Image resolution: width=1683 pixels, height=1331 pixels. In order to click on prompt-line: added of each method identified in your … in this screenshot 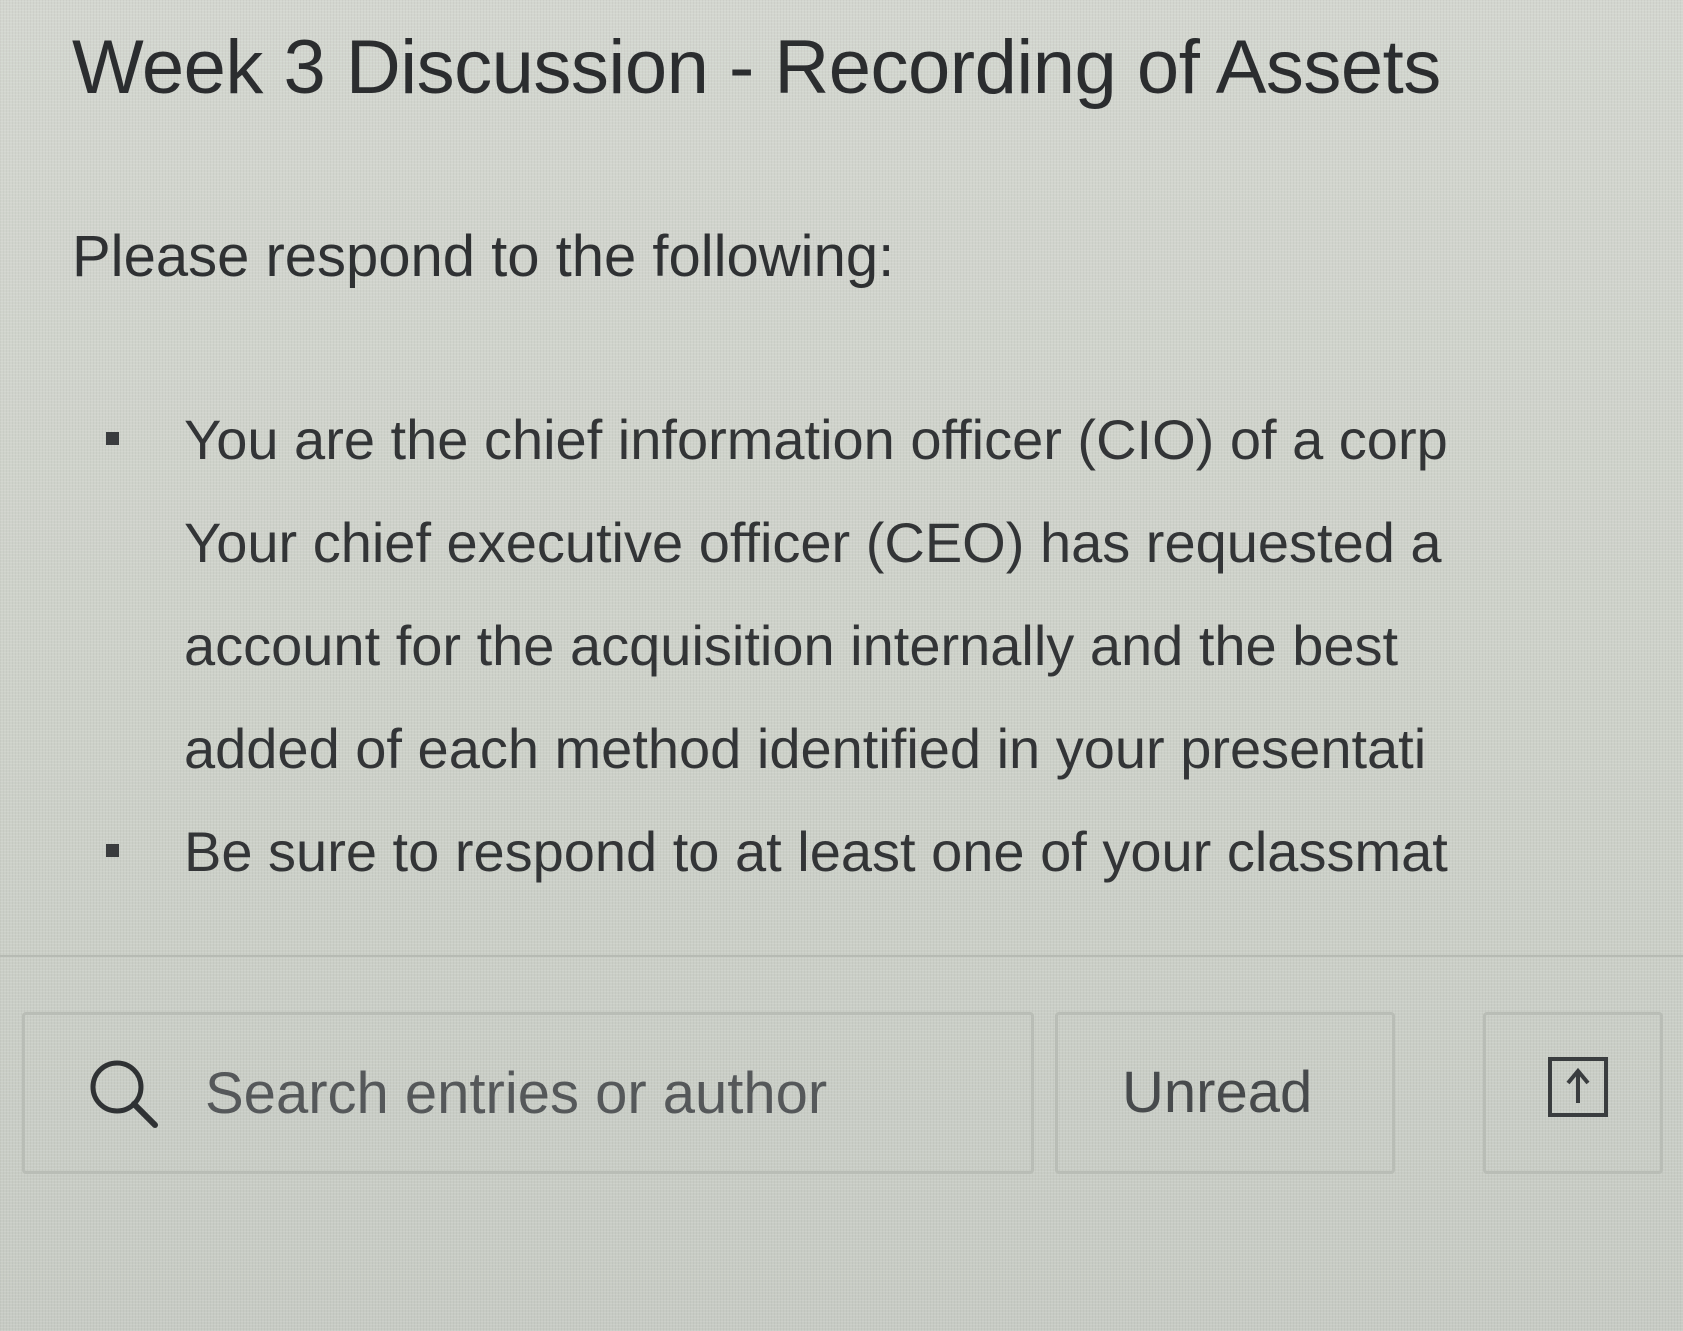, I will do `click(805, 748)`.